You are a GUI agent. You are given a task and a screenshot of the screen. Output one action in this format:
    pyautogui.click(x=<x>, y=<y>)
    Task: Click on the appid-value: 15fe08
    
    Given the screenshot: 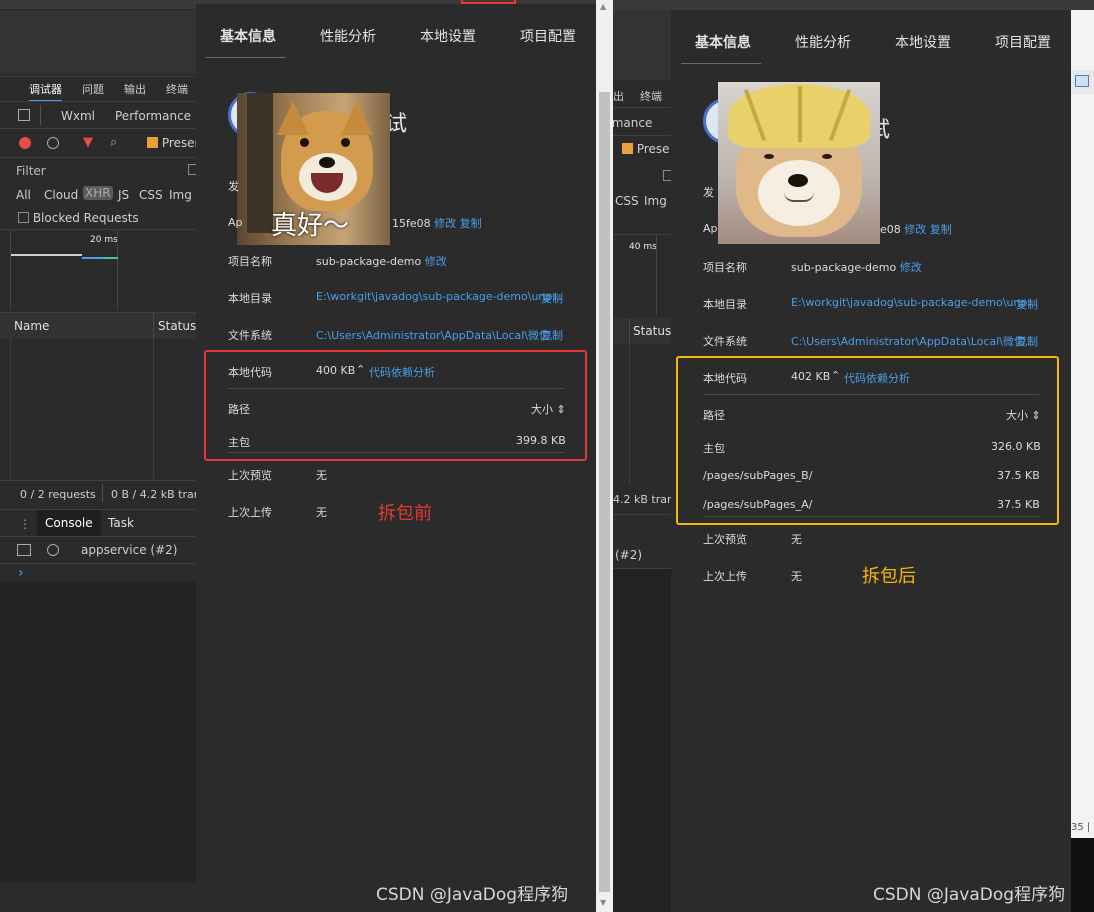 What is the action you would take?
    pyautogui.click(x=411, y=223)
    